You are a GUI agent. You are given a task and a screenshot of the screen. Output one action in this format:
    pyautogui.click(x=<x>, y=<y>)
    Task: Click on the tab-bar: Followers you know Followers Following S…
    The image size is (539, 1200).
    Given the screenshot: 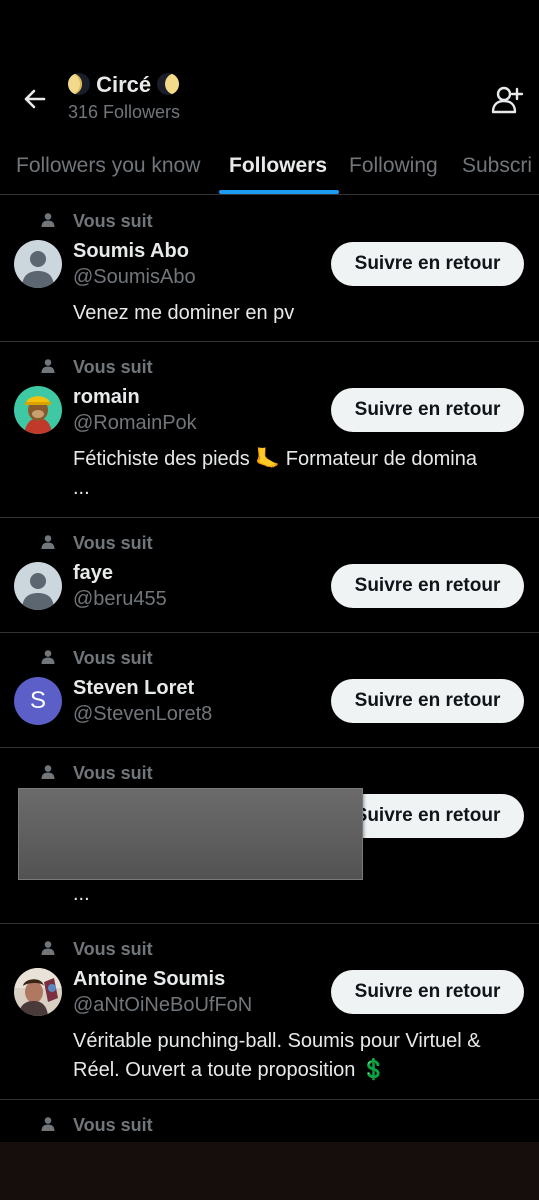 What is the action you would take?
    pyautogui.click(x=269, y=167)
    